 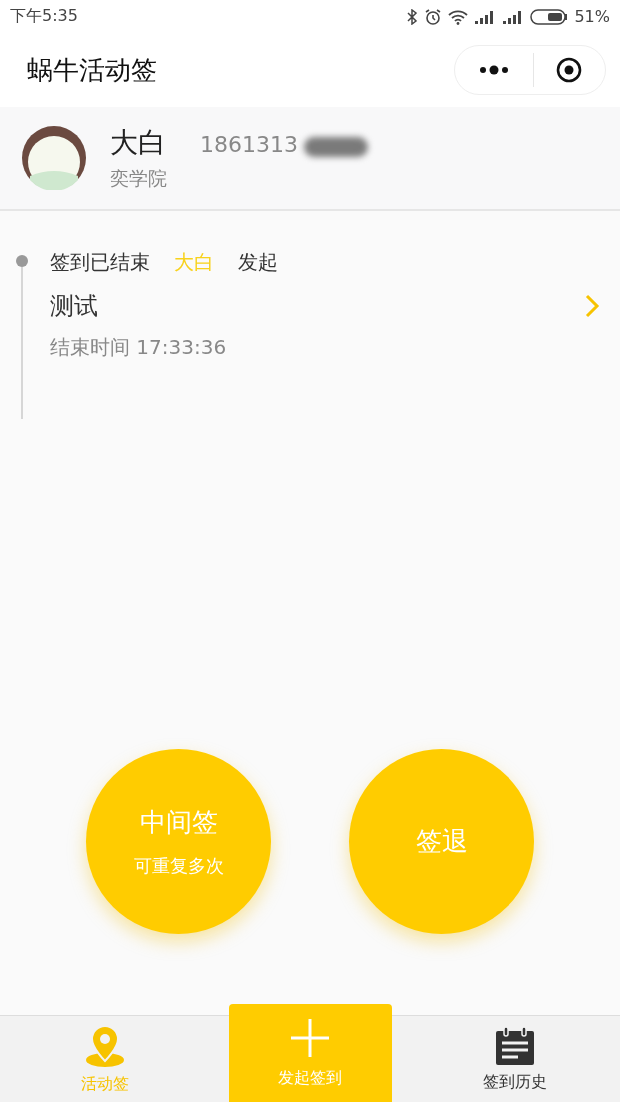 I want to click on sign-button: 中间签 可重复多次, so click(x=178, y=841).